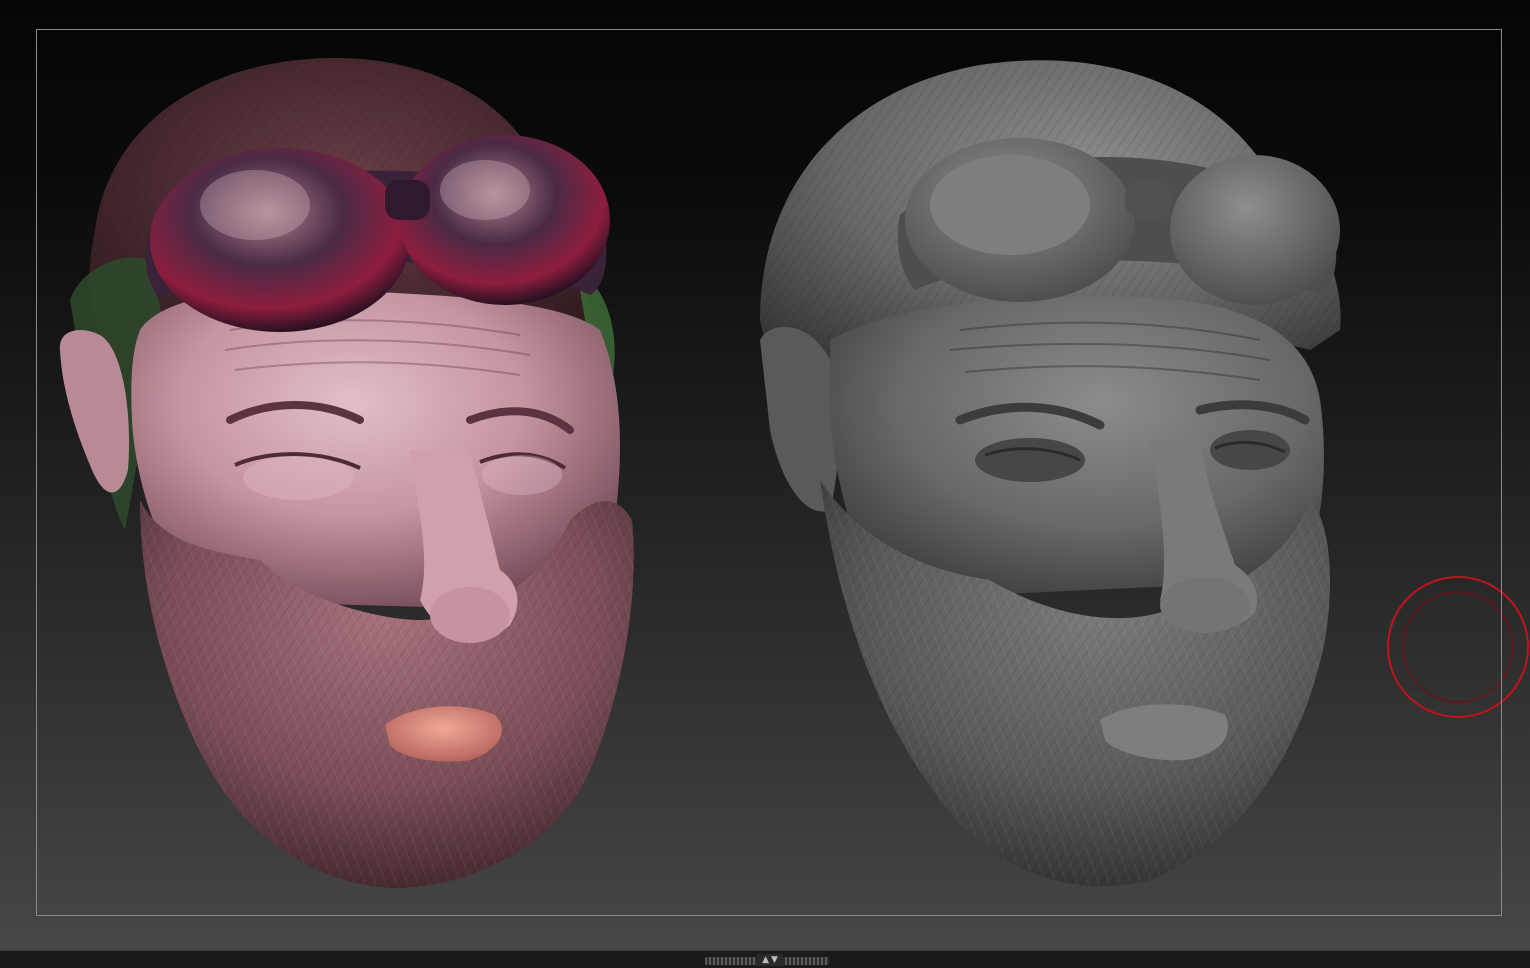 This screenshot has height=968, width=1530. What do you see at coordinates (255, 205) in the screenshot?
I see `left-head-goggle-left-highlight` at bounding box center [255, 205].